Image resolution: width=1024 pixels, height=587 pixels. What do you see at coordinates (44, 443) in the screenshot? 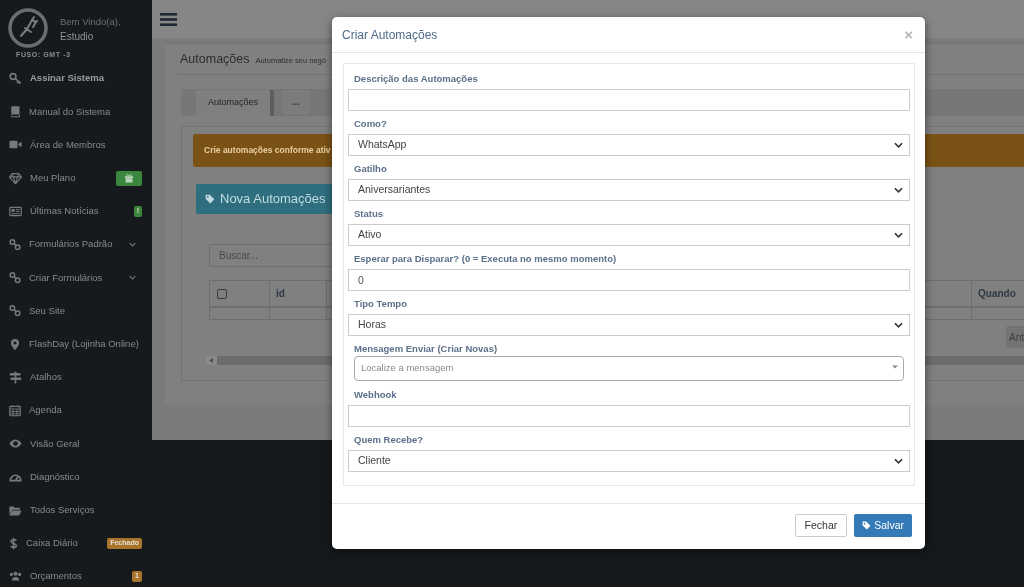
I see `sidebar-item: Visão Geral` at bounding box center [44, 443].